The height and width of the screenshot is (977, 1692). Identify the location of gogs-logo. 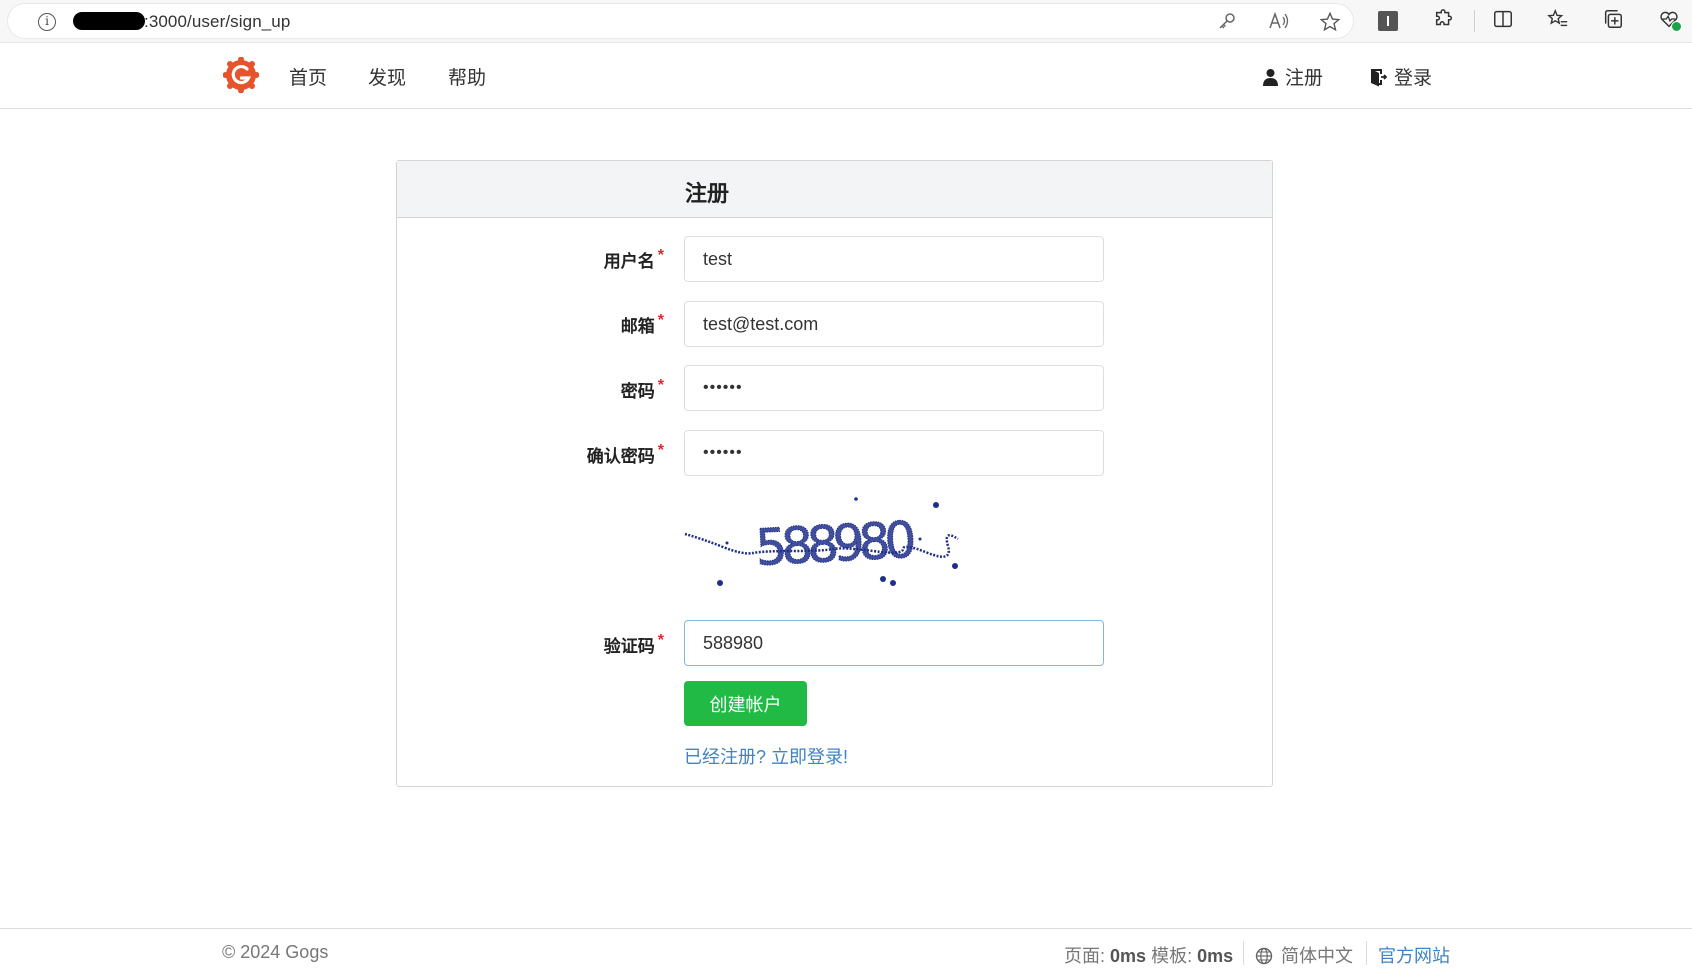
(241, 75).